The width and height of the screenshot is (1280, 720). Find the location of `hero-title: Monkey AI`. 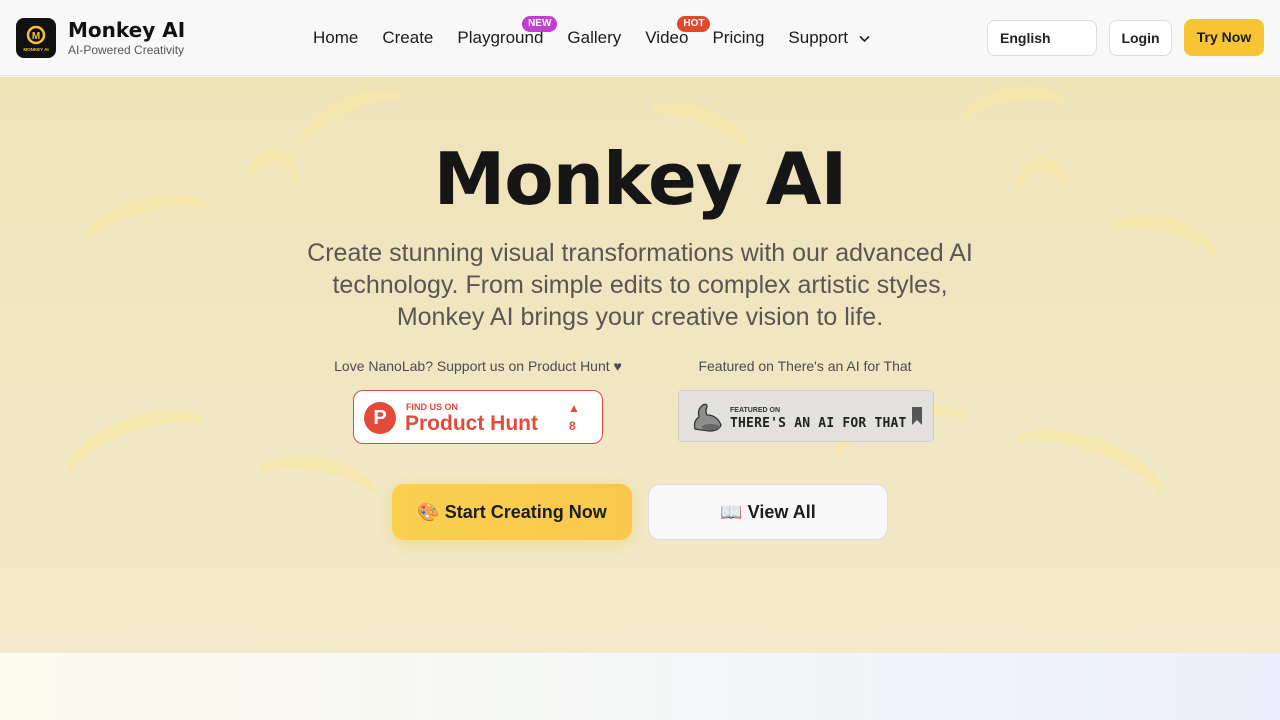

hero-title: Monkey AI is located at coordinates (640, 179).